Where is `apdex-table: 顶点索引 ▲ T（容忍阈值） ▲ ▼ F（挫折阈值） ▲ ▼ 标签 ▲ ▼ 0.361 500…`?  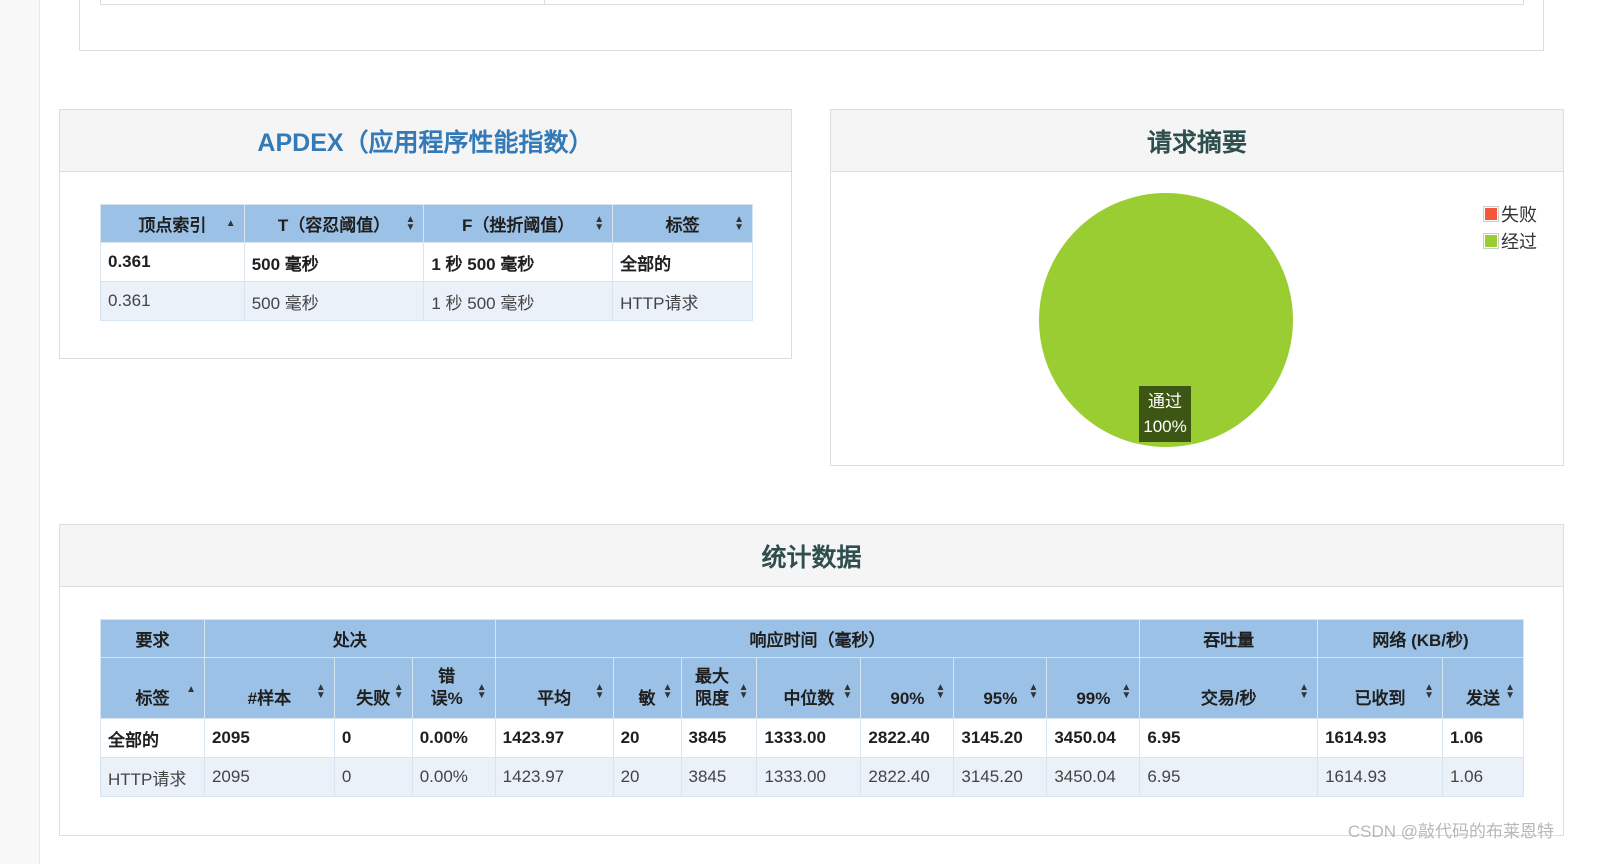 apdex-table: 顶点索引 ▲ T（容忍阈值） ▲ ▼ F（挫折阈值） ▲ ▼ 标签 ▲ ▼ 0.361 500… is located at coordinates (426, 262).